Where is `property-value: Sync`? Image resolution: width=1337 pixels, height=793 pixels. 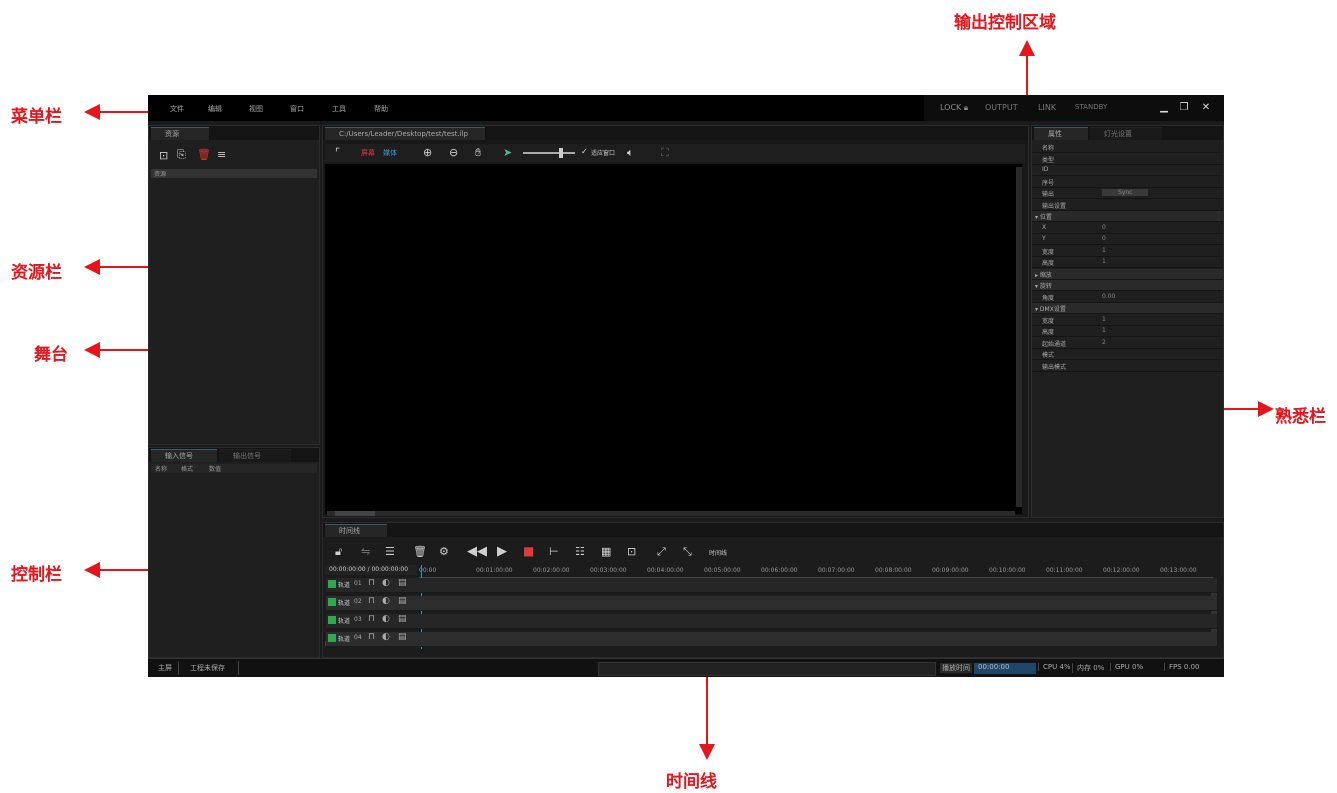 property-value: Sync is located at coordinates (1125, 192).